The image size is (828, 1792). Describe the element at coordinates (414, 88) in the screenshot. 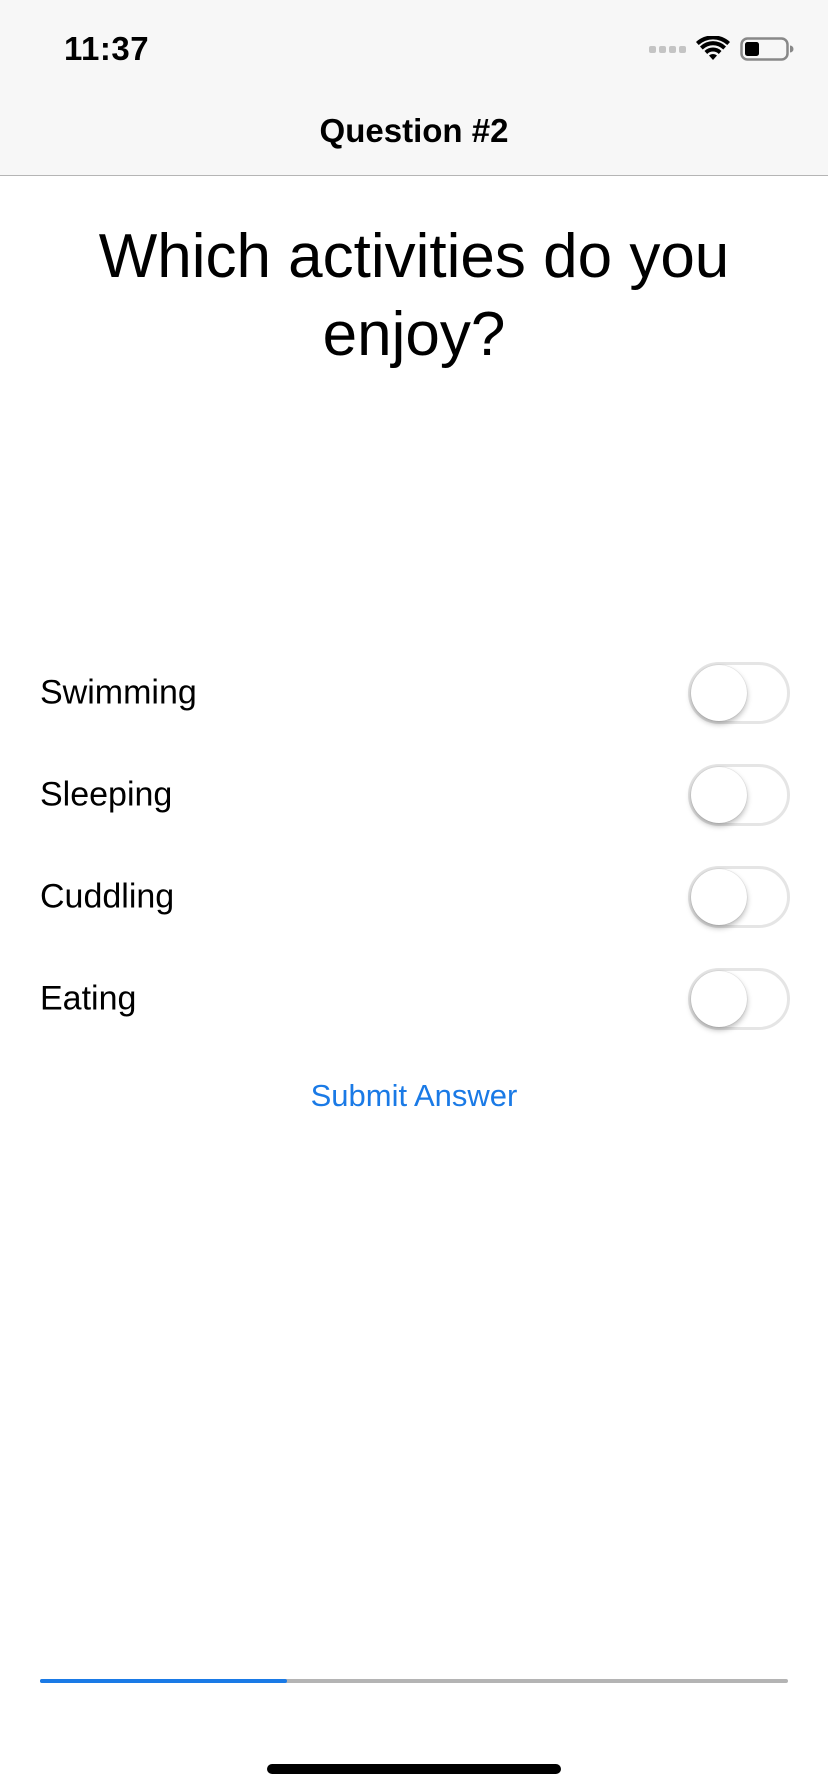

I see `top-bar: 11:37 Question #2` at that location.